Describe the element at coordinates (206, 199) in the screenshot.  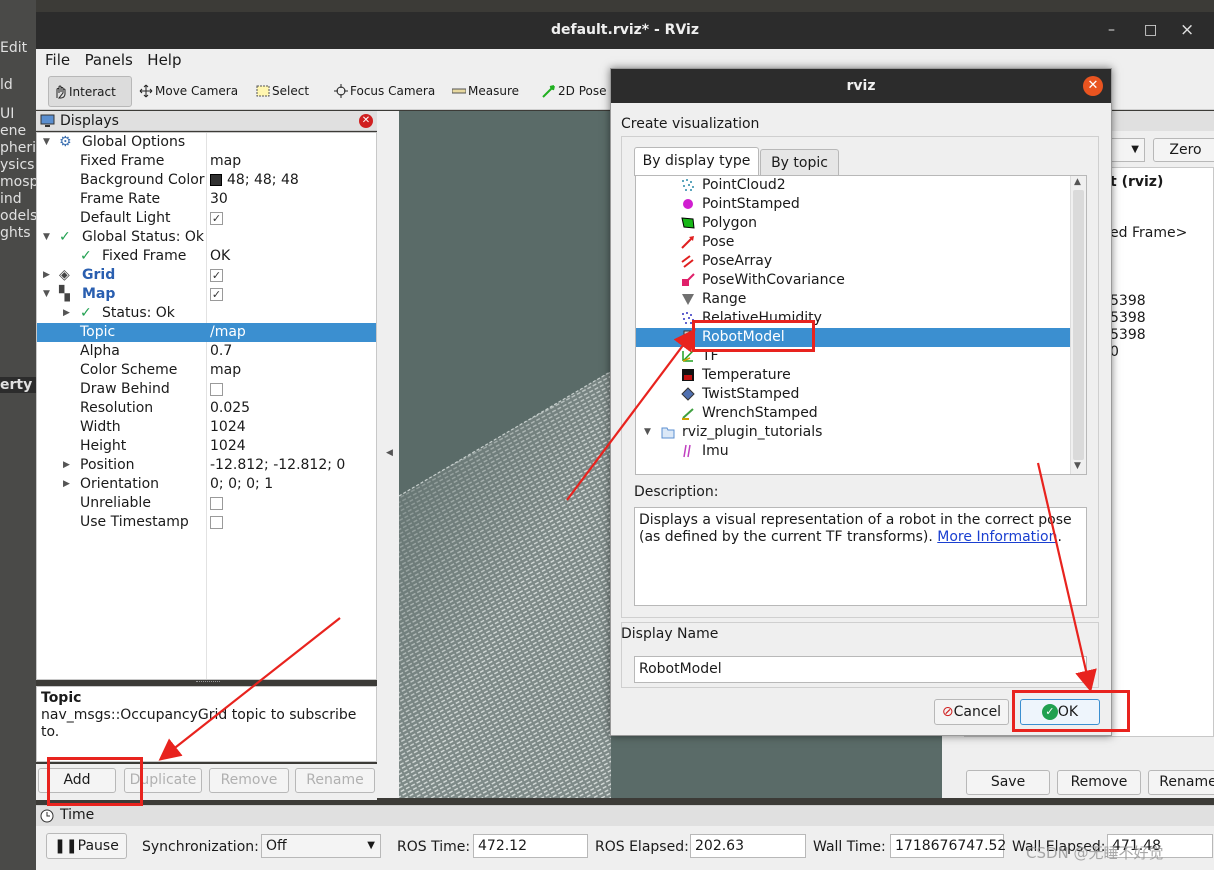
I see `tree-row: Frame Rate 30` at that location.